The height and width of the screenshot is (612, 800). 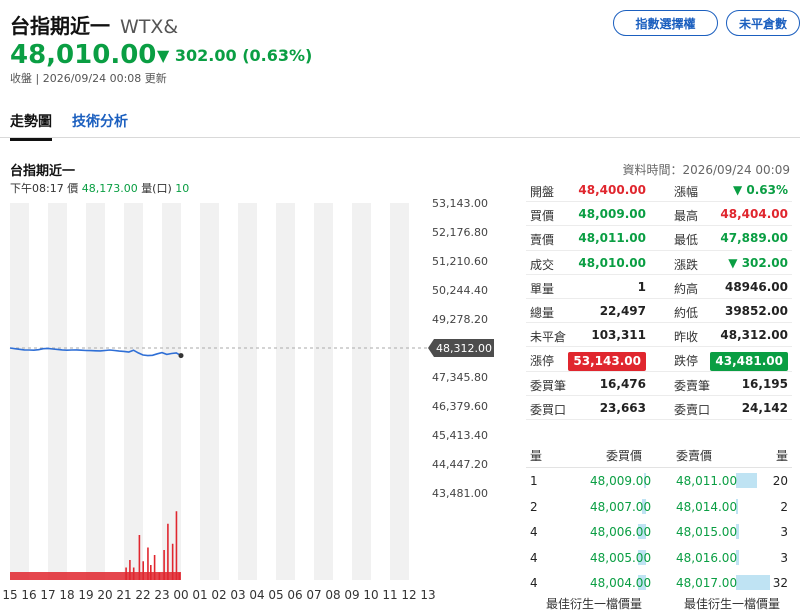 I want to click on x-tick-label: 13, so click(x=427, y=595).